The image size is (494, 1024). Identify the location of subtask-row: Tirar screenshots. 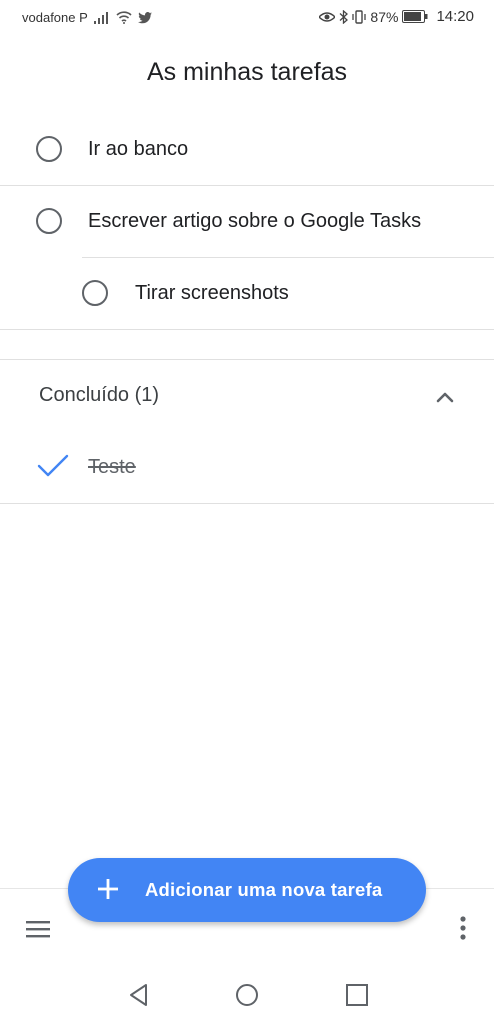
(247, 294).